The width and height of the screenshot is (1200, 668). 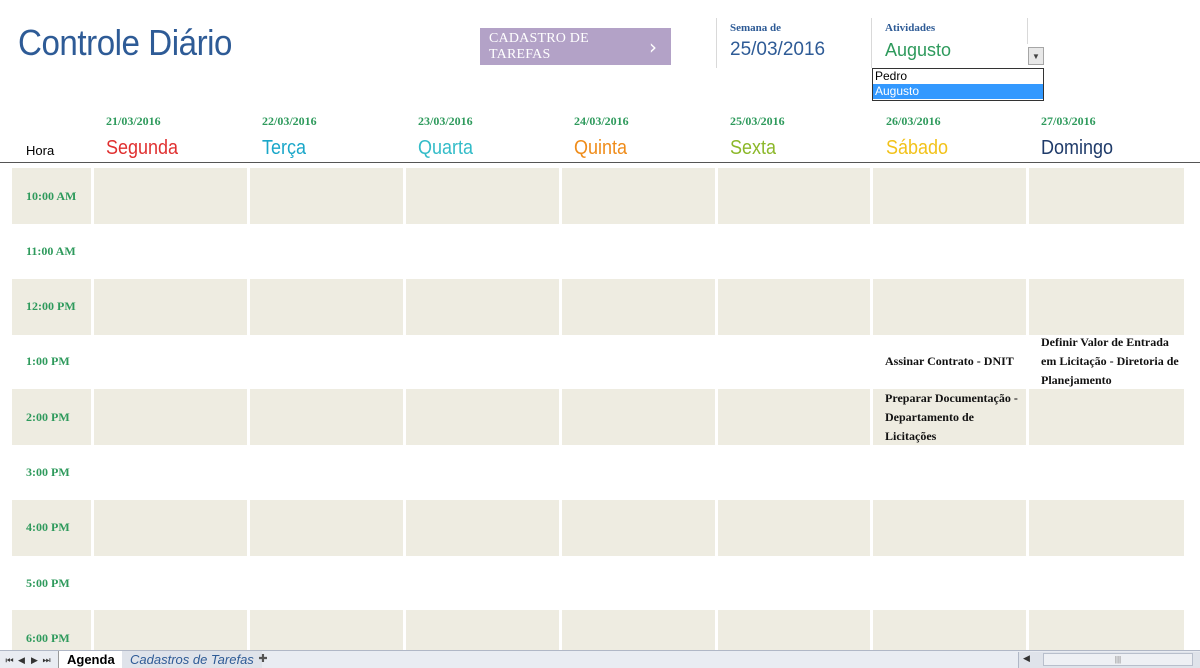 What do you see at coordinates (289, 121) in the screenshot?
I see `day-date-1: 22/03/2016` at bounding box center [289, 121].